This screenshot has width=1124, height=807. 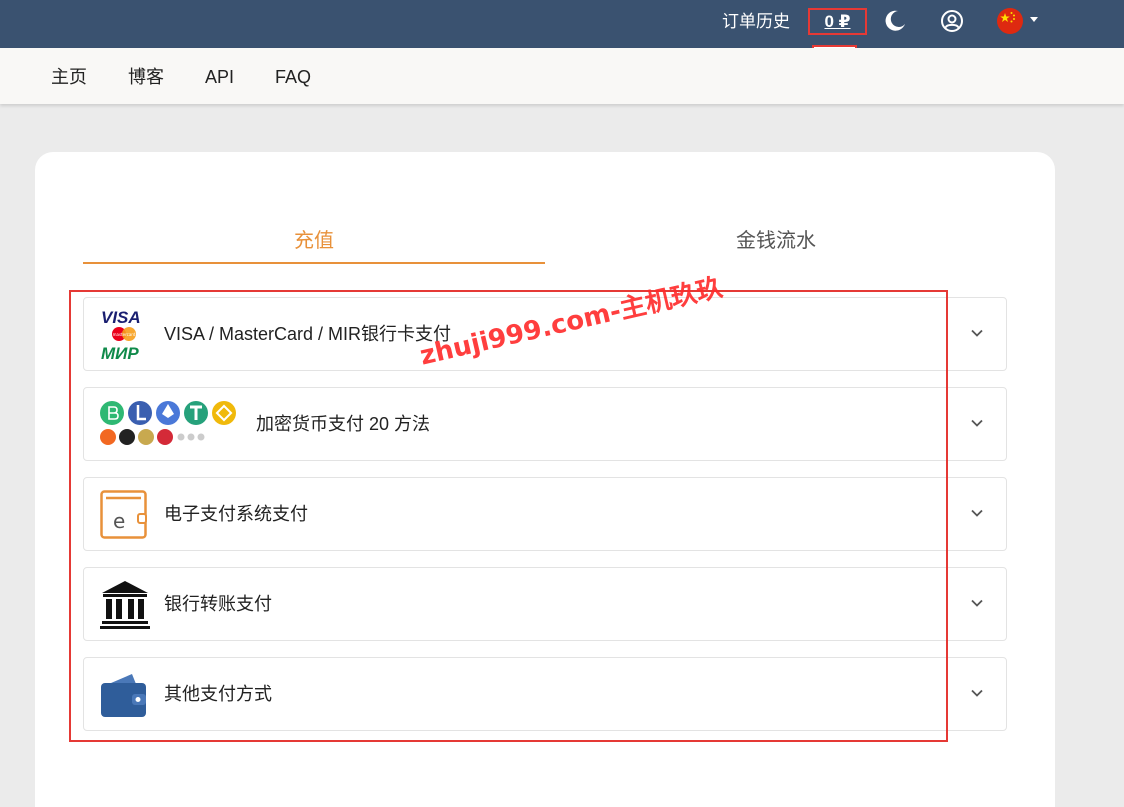 What do you see at coordinates (69, 77) in the screenshot?
I see `nav-home: 主页` at bounding box center [69, 77].